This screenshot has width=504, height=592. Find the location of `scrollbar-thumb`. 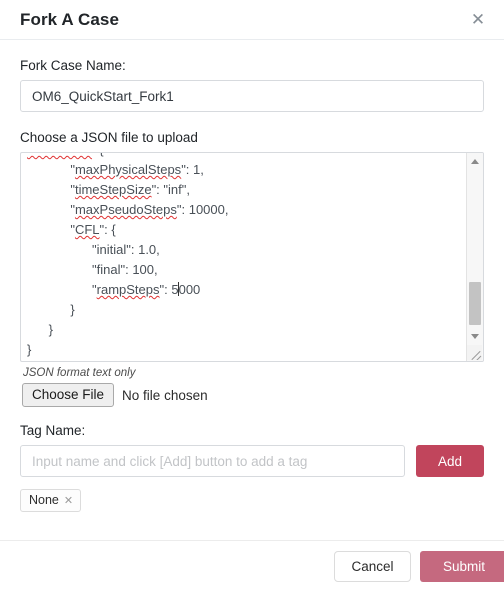

scrollbar-thumb is located at coordinates (475, 303).